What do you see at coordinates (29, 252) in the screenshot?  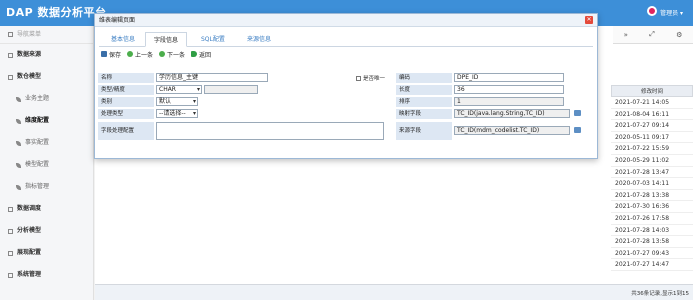 I see `sidebar-item-label: 展现配置` at bounding box center [29, 252].